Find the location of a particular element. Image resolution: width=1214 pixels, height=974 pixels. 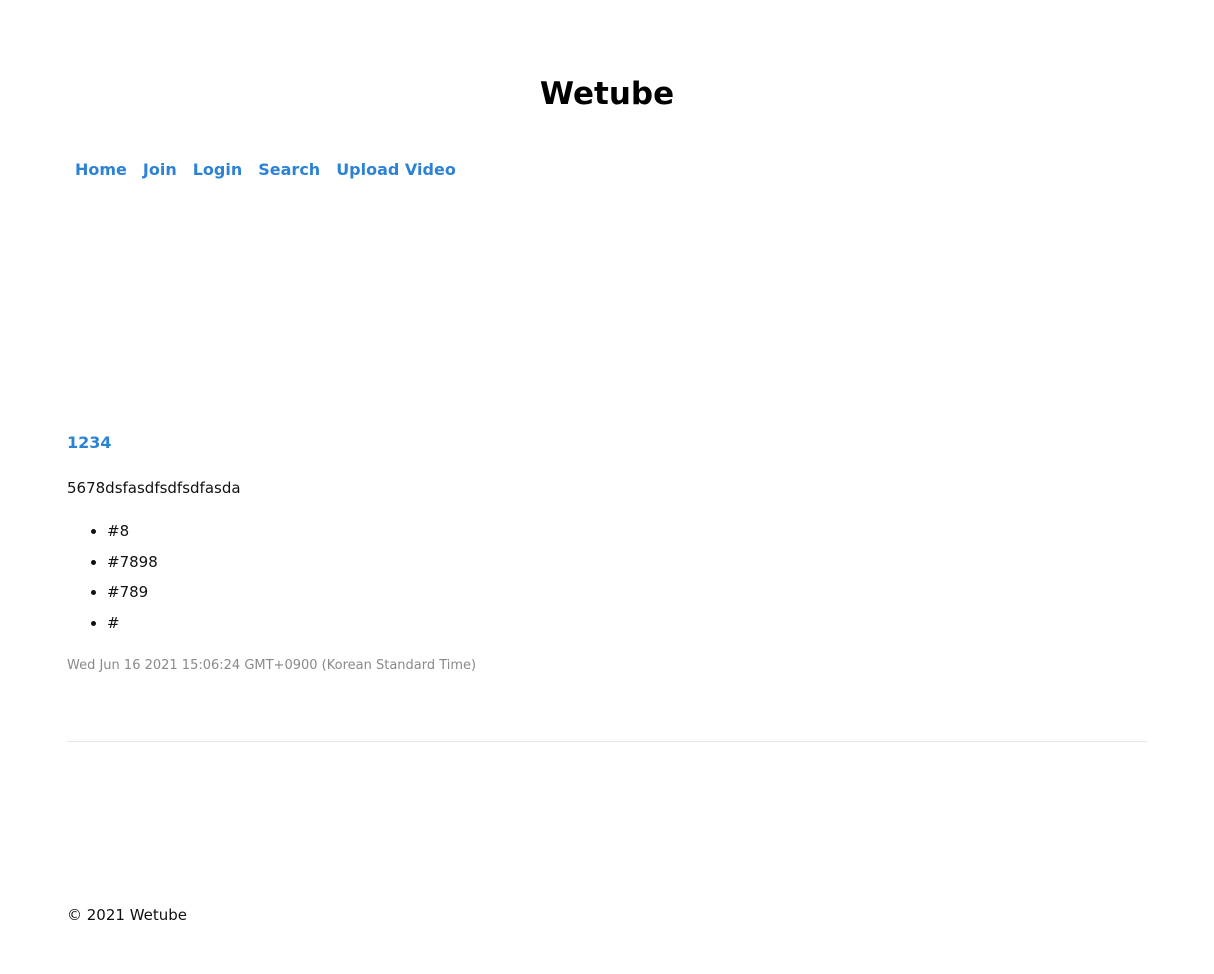

nav-link-login: Login is located at coordinates (218, 169).